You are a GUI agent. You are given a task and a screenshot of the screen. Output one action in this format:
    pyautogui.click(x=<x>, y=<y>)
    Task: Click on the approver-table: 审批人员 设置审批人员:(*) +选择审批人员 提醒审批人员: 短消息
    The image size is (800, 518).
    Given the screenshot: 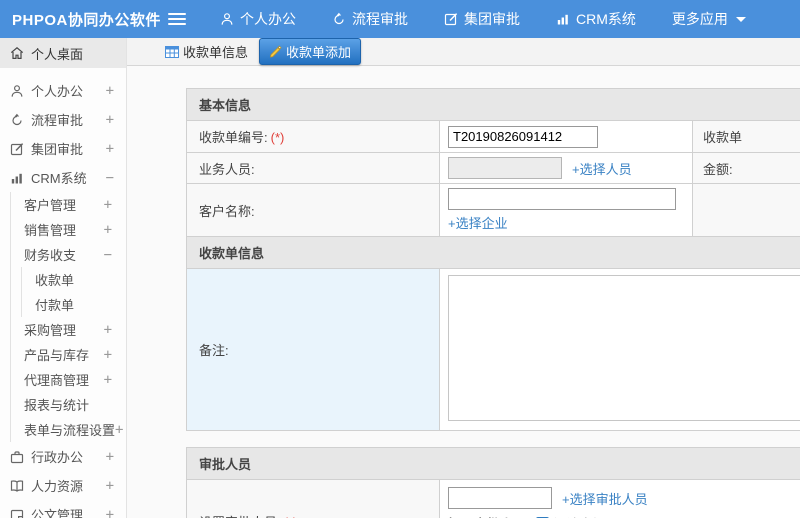 What is the action you would take?
    pyautogui.click(x=493, y=482)
    